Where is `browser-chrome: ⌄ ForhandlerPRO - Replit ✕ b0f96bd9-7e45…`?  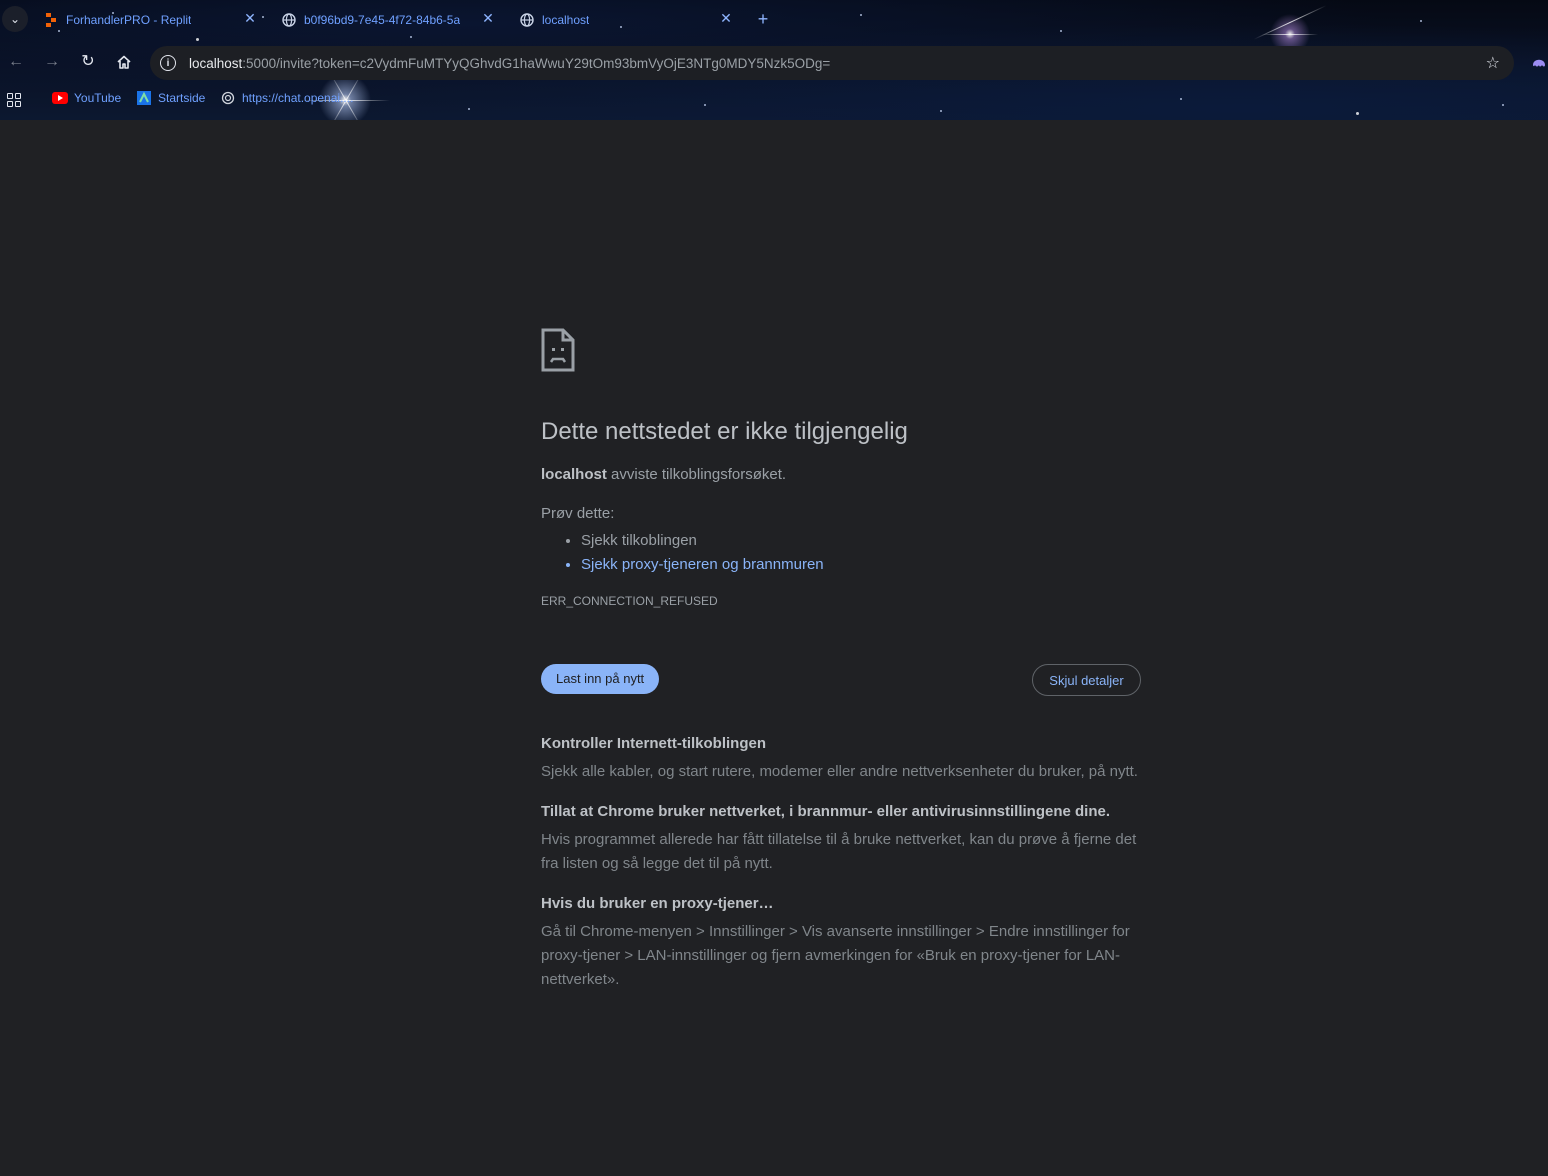 browser-chrome: ⌄ ForhandlerPRO - Replit ✕ b0f96bd9-7e45… is located at coordinates (774, 60).